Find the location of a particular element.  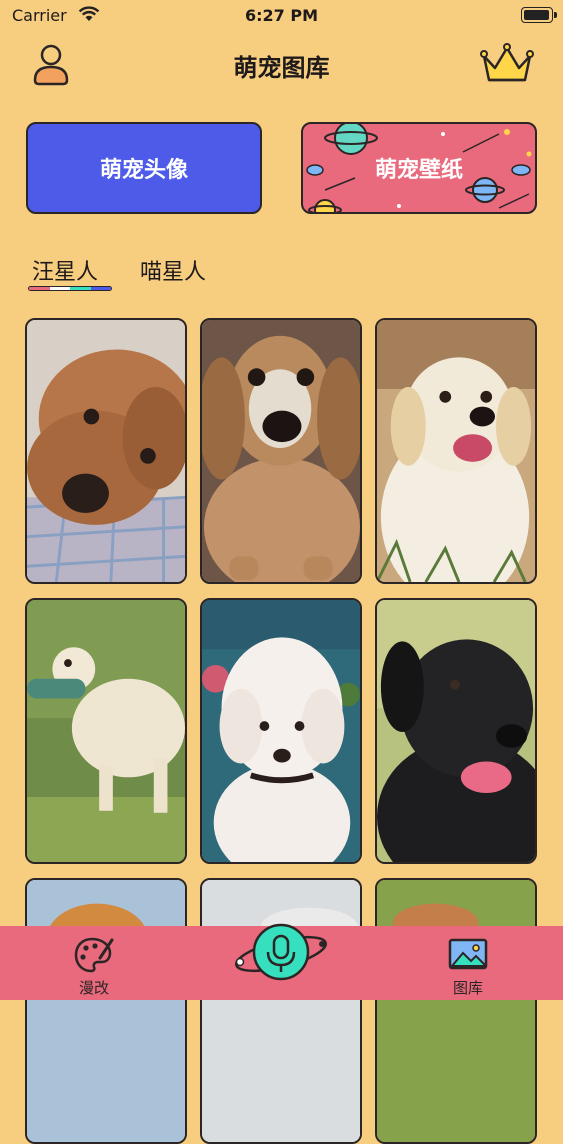

tab-cats: 喵星人 is located at coordinates (173, 270).